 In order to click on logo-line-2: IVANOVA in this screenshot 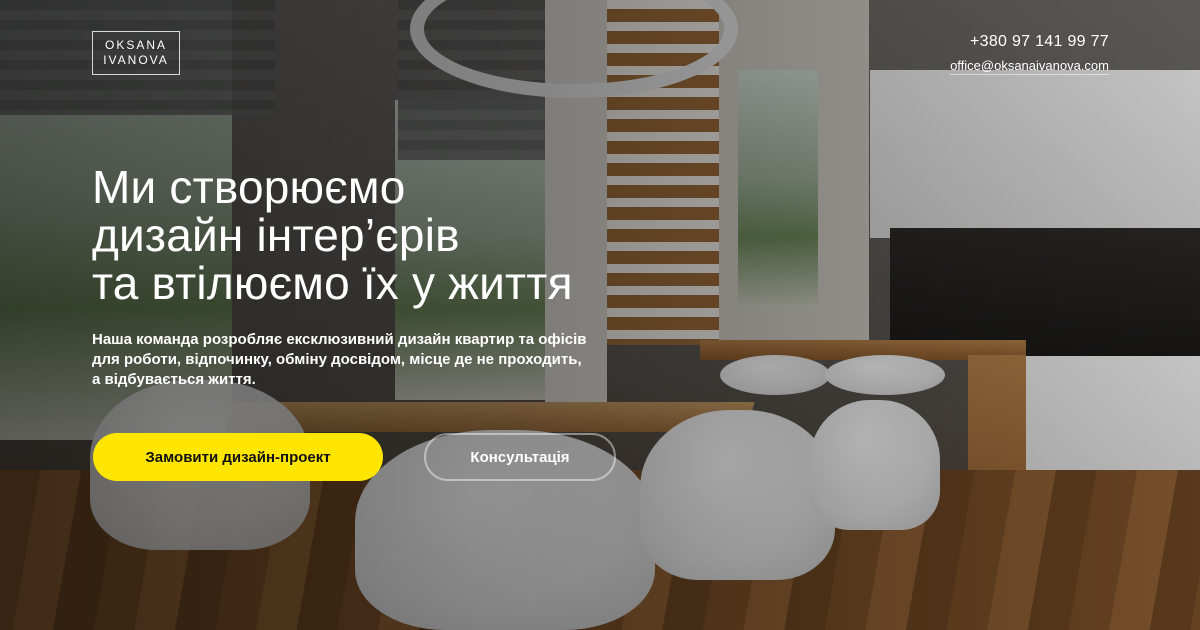, I will do `click(136, 60)`.